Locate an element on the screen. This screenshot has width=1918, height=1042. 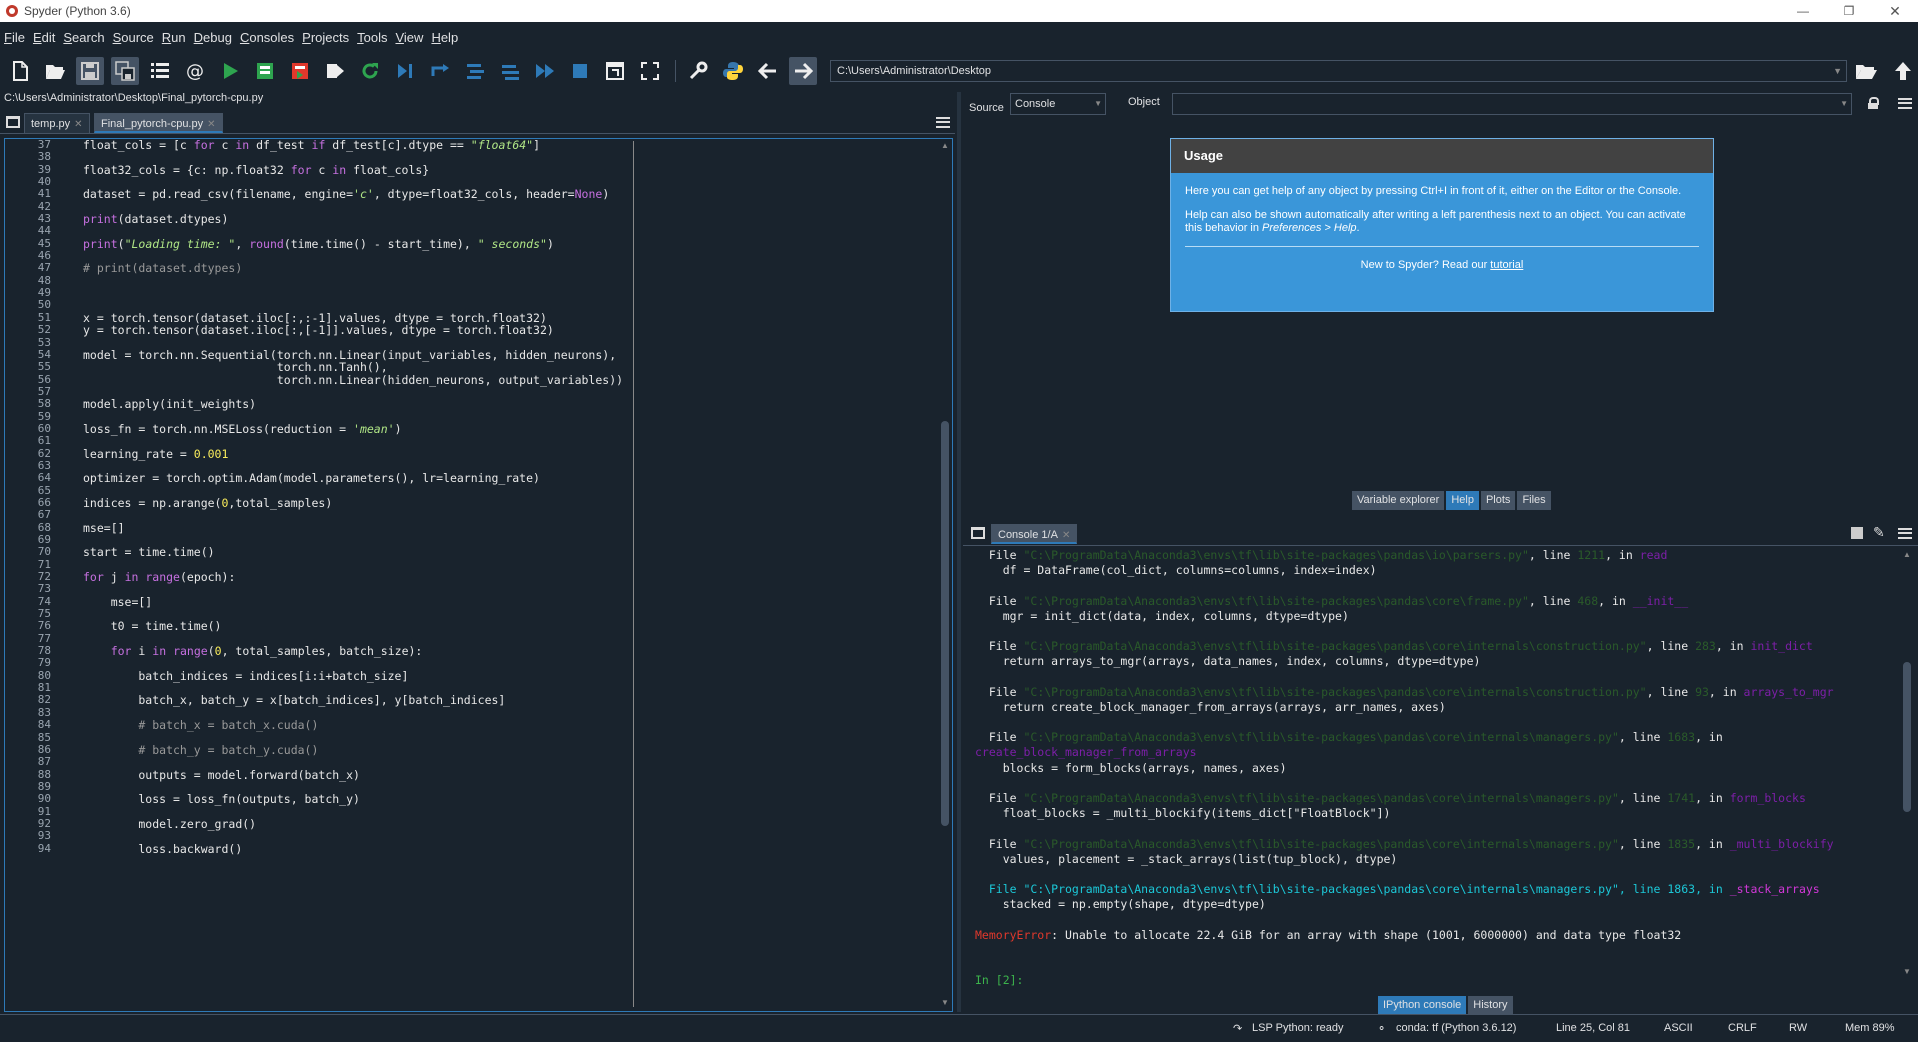
console-token: create_block_manager_from_arrays is located at coordinates (1086, 752).